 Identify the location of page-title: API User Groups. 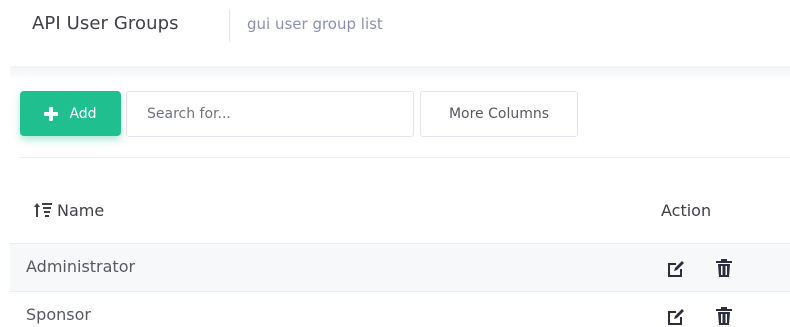
(105, 23).